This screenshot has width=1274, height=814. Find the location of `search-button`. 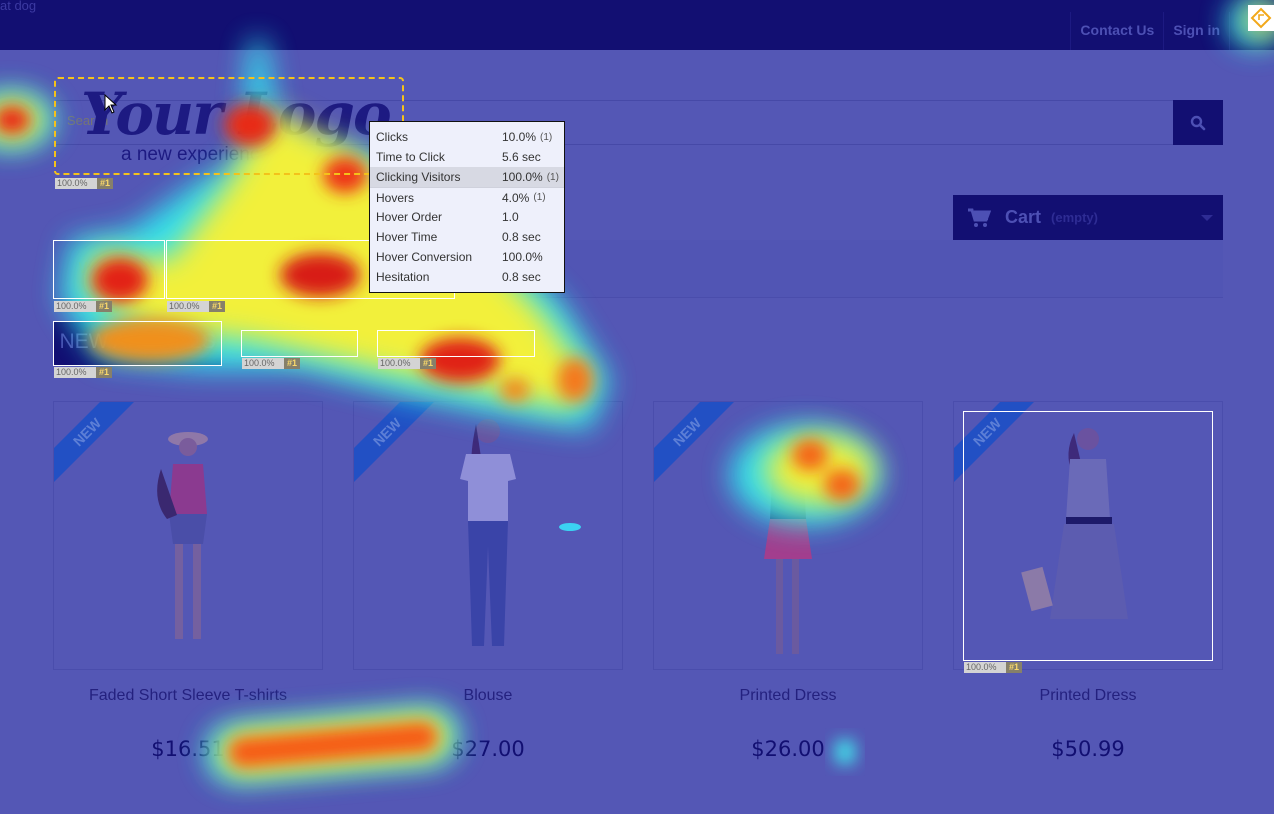

search-button is located at coordinates (1198, 122).